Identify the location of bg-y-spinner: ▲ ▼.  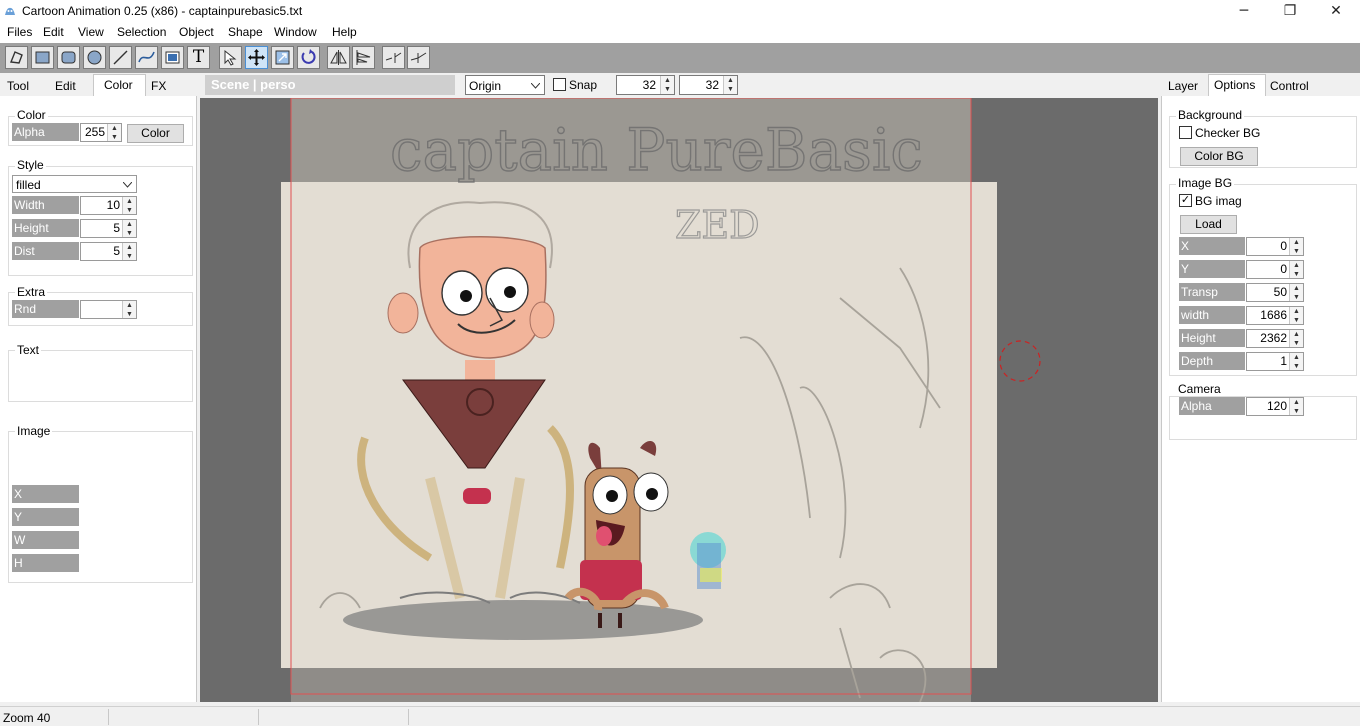
(1296, 269).